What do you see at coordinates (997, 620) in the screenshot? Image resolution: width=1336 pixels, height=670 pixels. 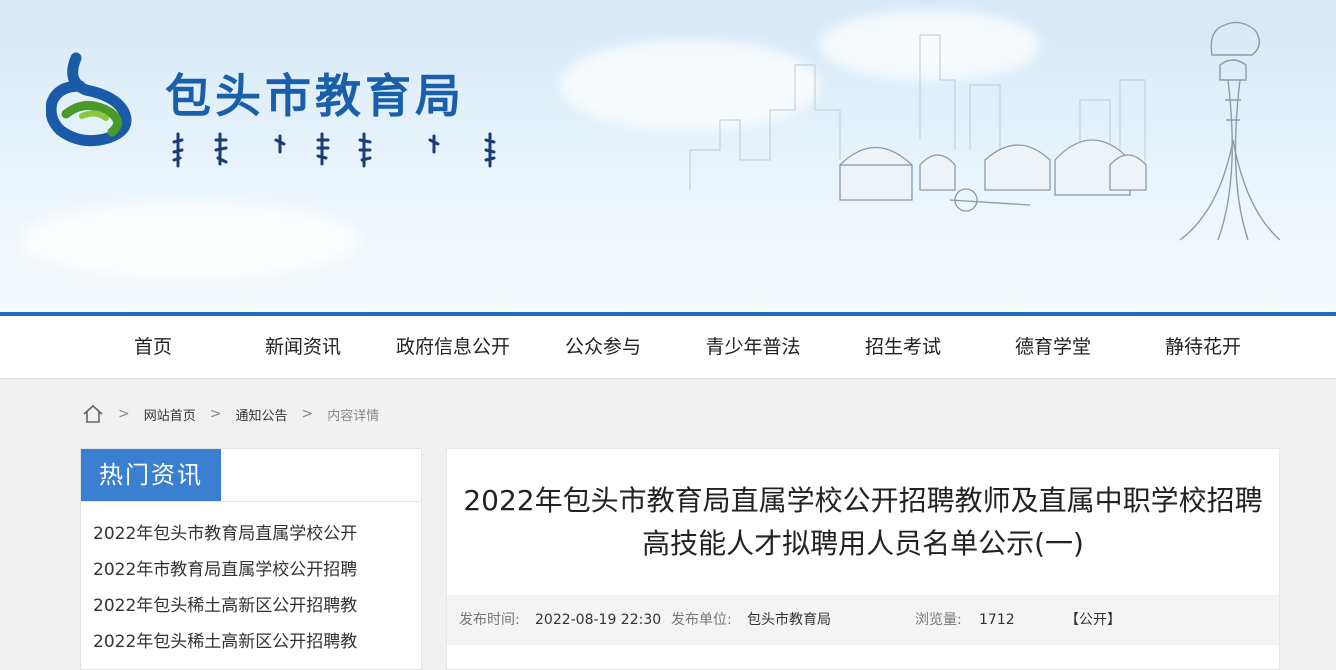 I see `views-count: 1712` at bounding box center [997, 620].